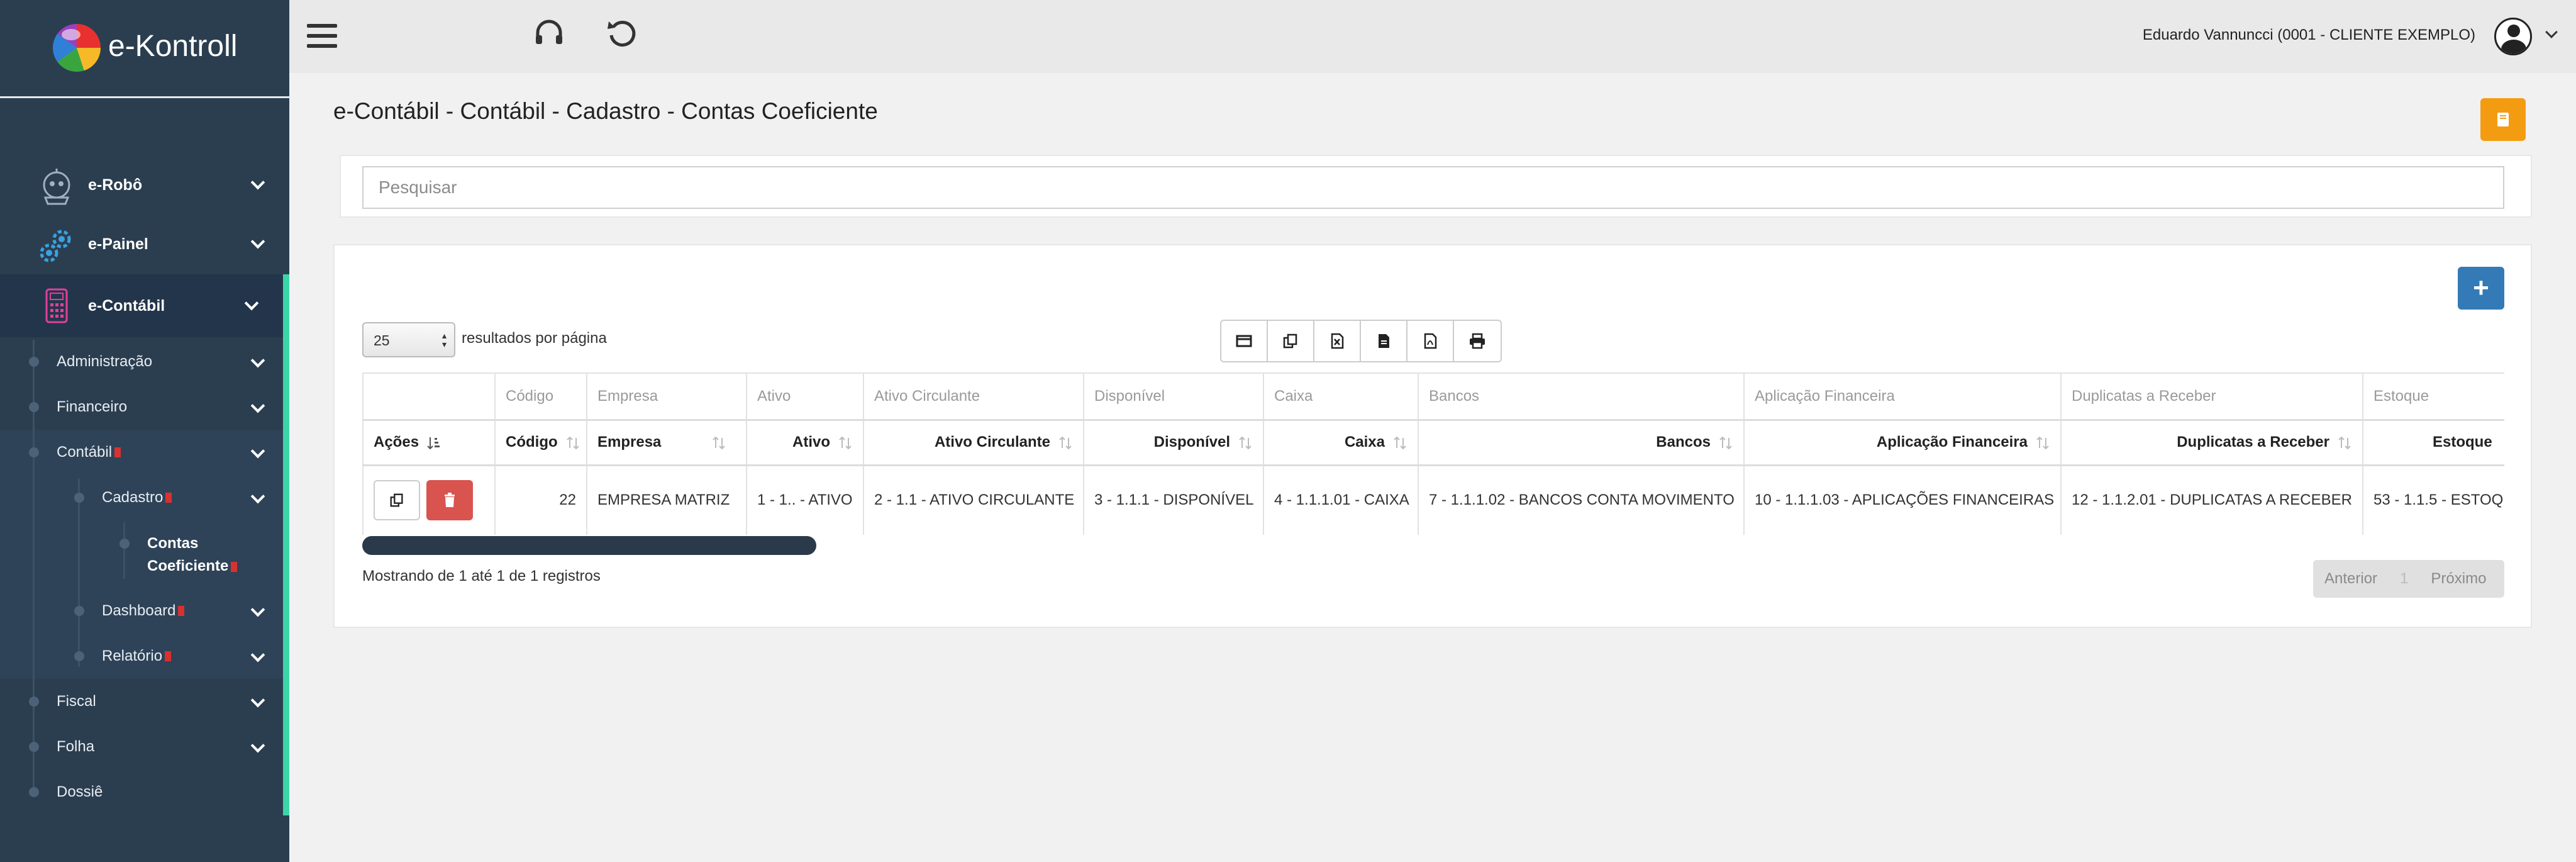  Describe the element at coordinates (397, 501) in the screenshot. I see `duplicate-button` at that location.